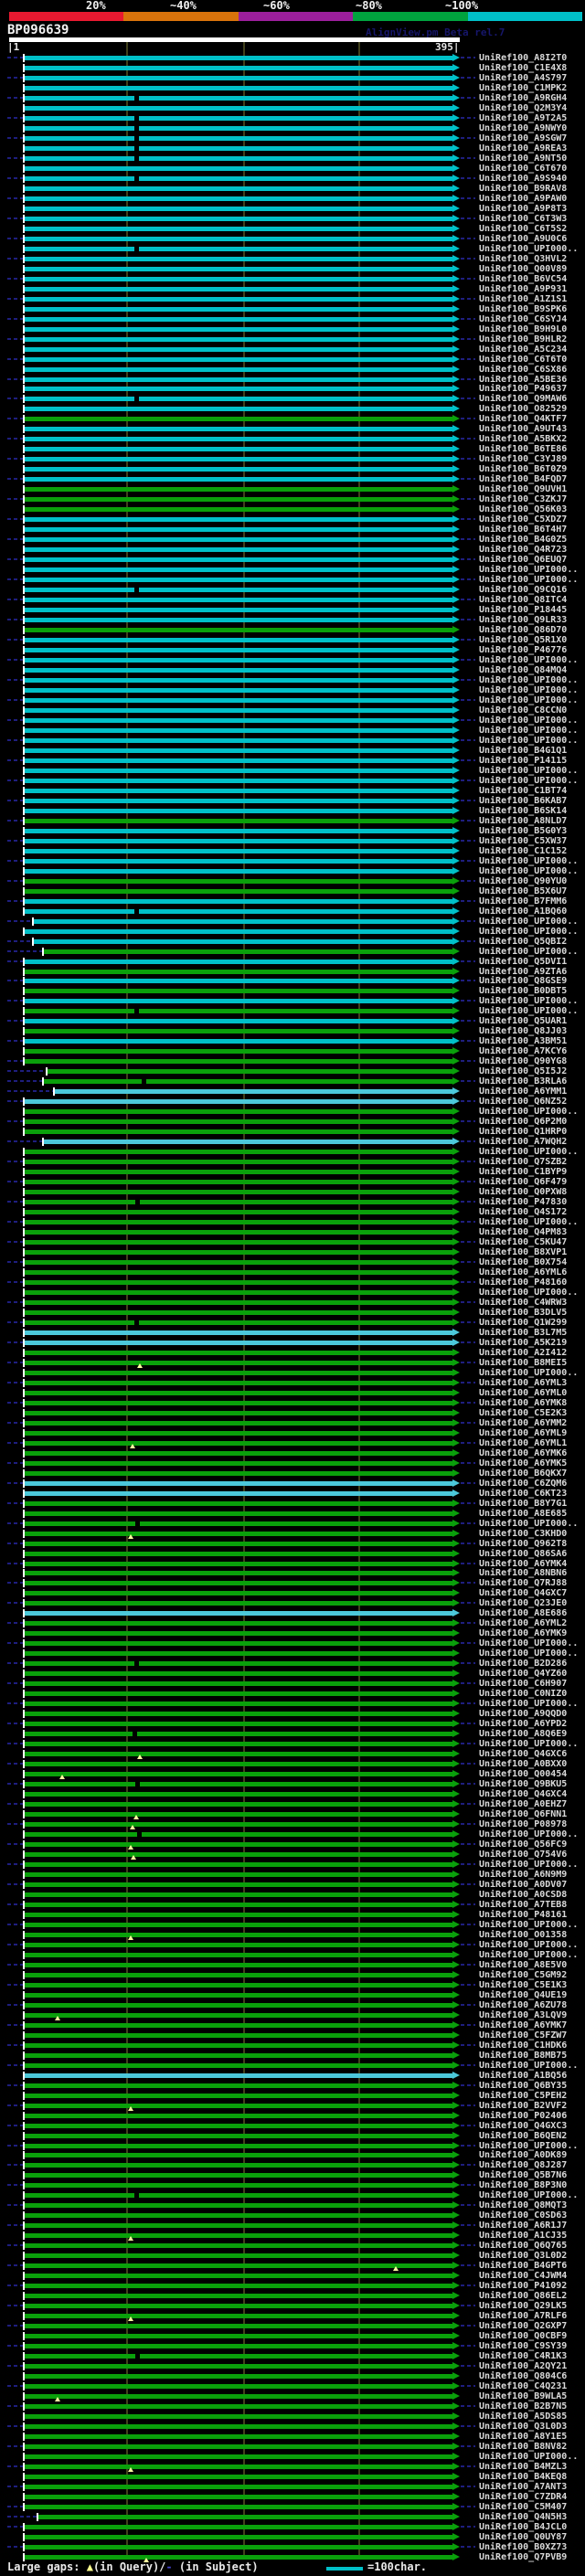 This screenshot has height=2576, width=585. Describe the element at coordinates (293, 2336) in the screenshot. I see `alignment-row: UniRef100_Q0CBF9` at that location.